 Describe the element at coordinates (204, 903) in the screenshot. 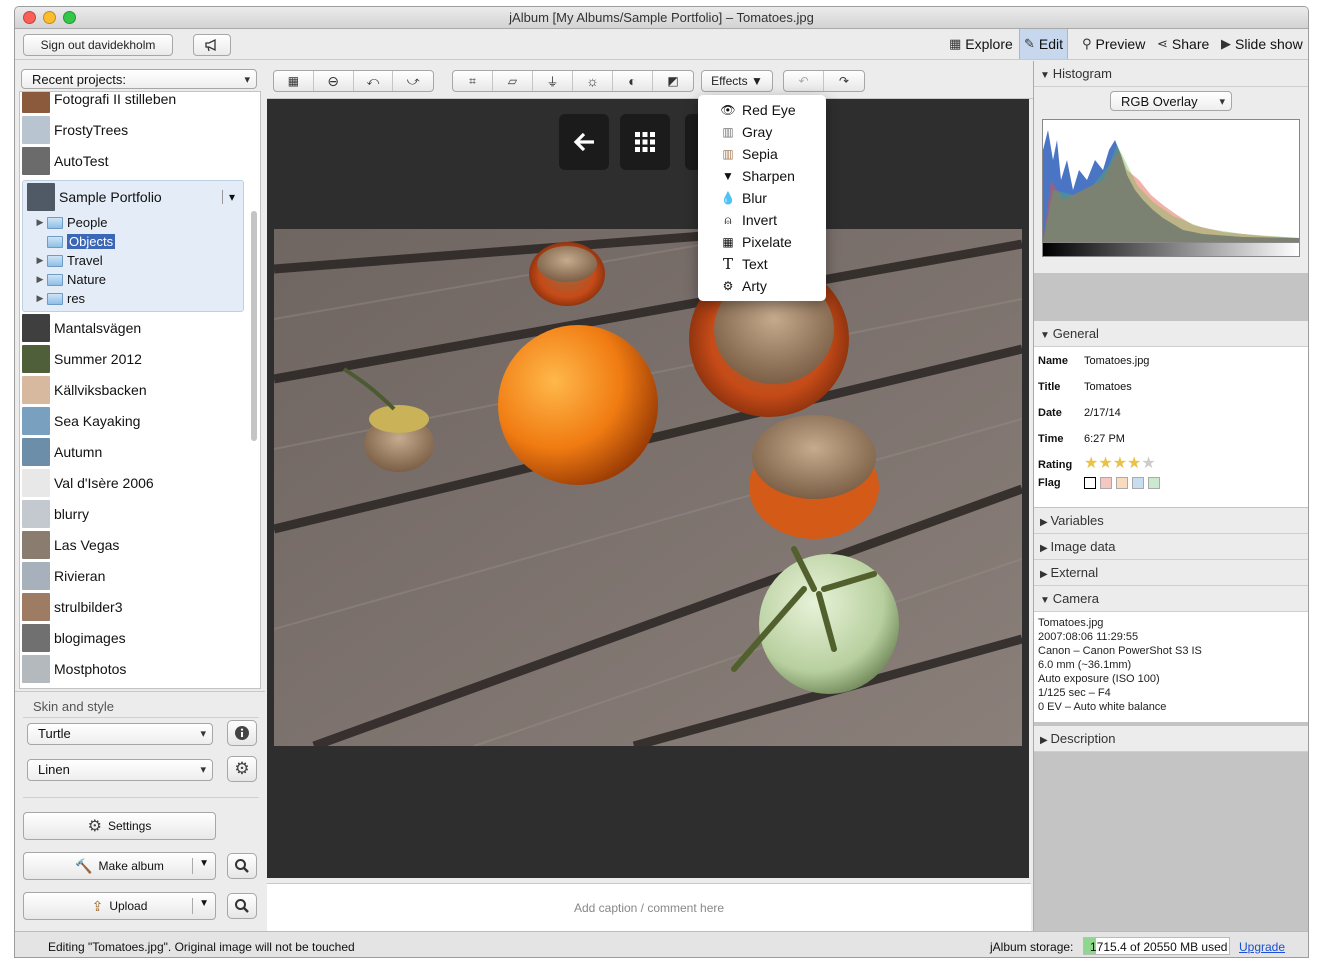

I see `upload-dropdown-icon: ▼` at that location.